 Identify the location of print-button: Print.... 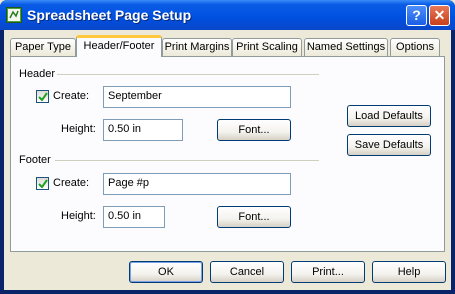
(328, 272).